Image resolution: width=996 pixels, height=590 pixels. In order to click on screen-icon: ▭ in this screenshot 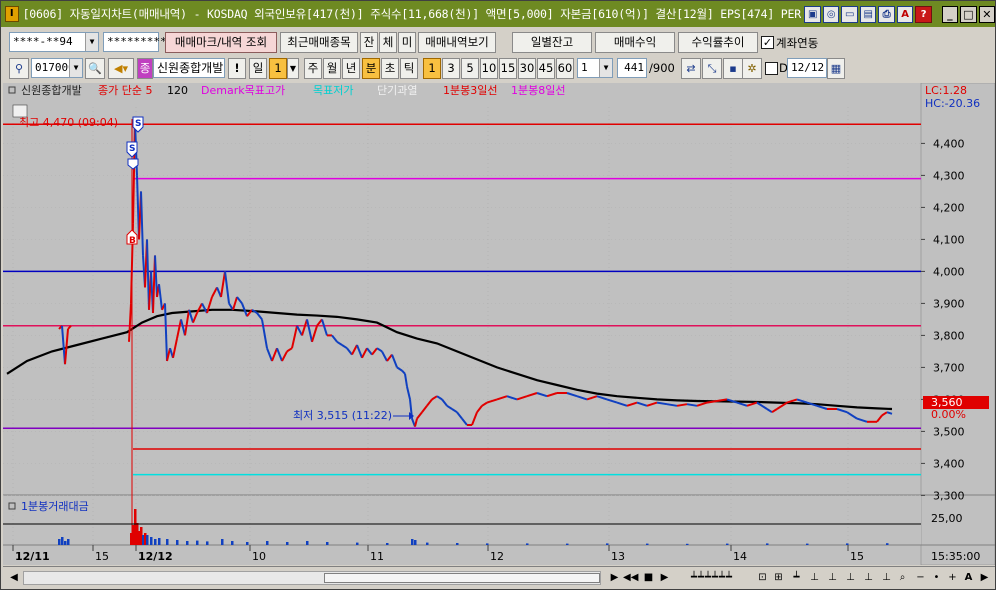, I will do `click(849, 14)`.